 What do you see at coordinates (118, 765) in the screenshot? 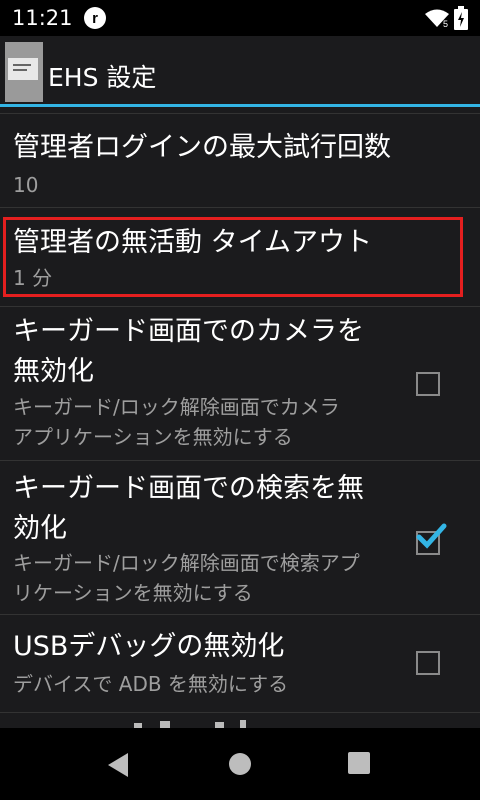
I see `back-icon` at bounding box center [118, 765].